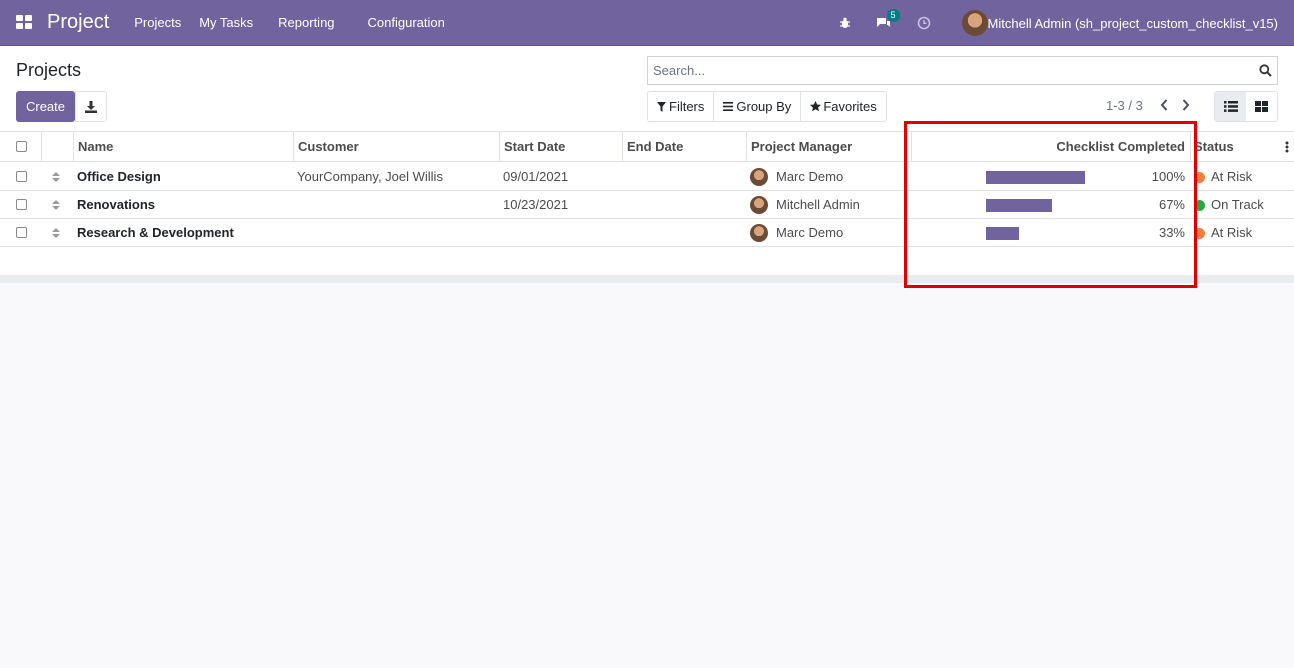  I want to click on column-header-status: Status, so click(1235, 147).